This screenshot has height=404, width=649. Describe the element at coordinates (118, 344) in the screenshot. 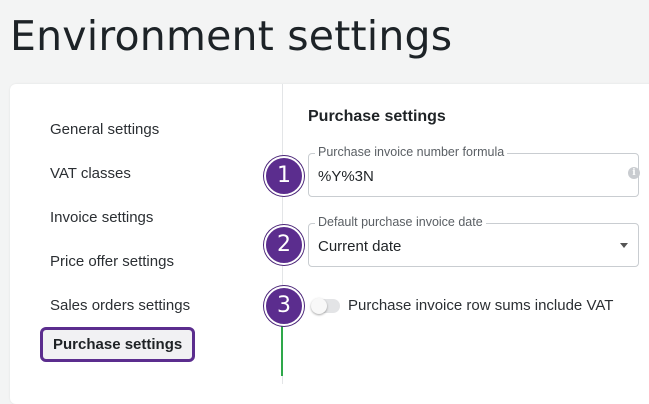

I see `sidebar-item-purchase-settings: Purchase settings` at that location.